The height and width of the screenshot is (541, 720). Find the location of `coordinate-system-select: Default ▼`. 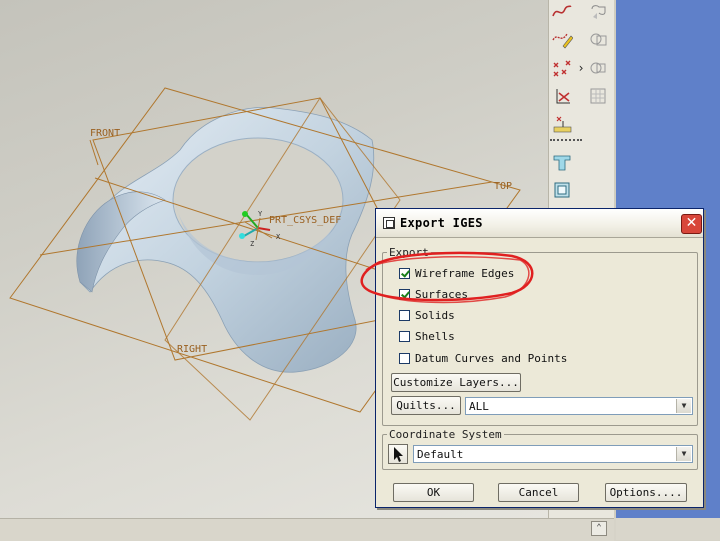

coordinate-system-select: Default ▼ is located at coordinates (553, 454).